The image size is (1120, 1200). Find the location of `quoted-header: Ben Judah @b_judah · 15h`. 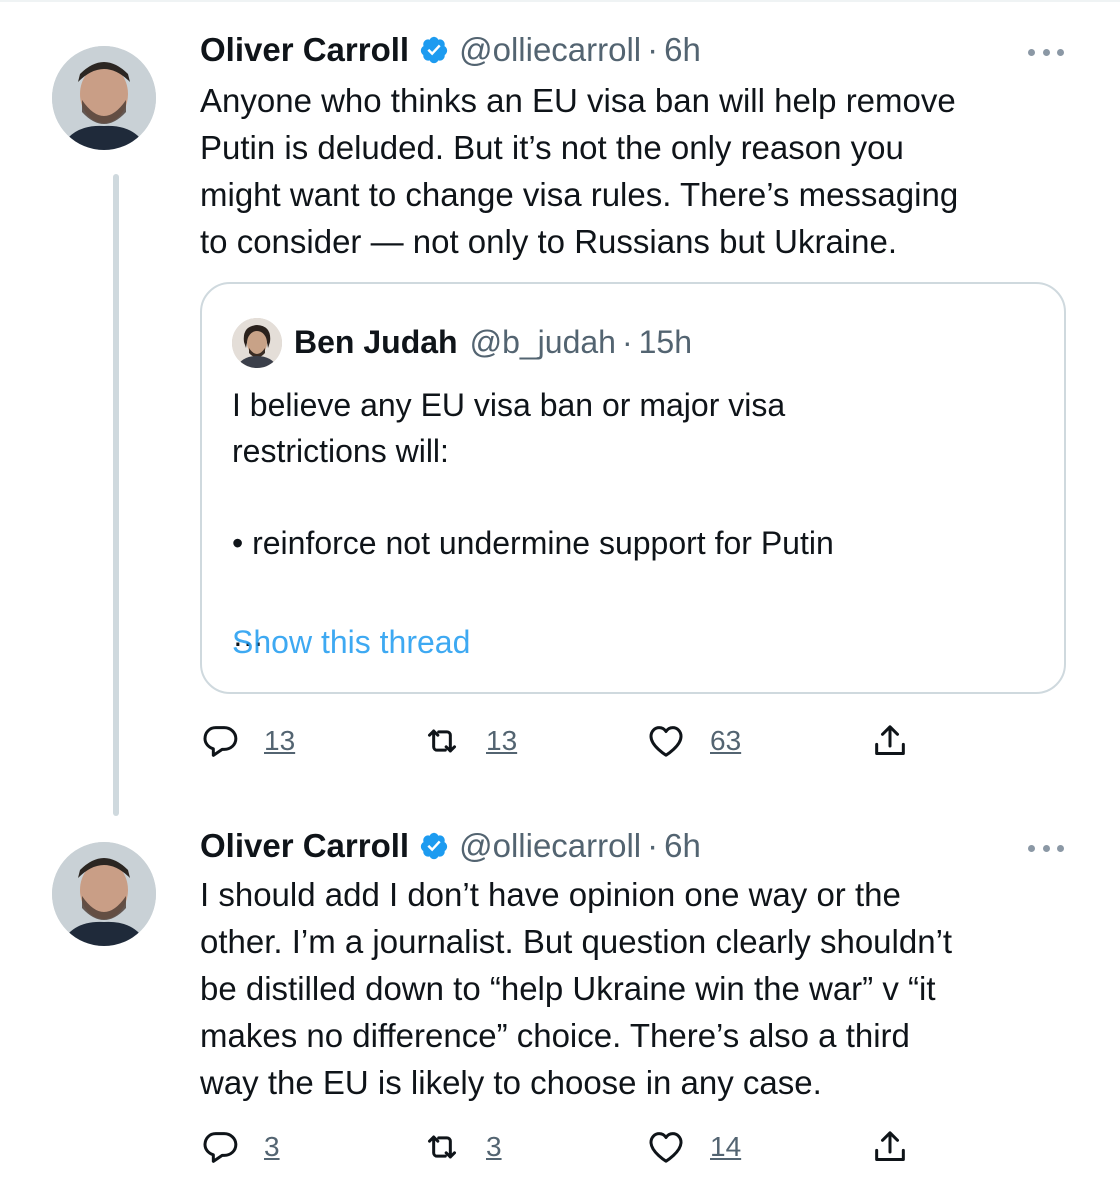

quoted-header: Ben Judah @b_judah · 15h is located at coordinates (493, 342).